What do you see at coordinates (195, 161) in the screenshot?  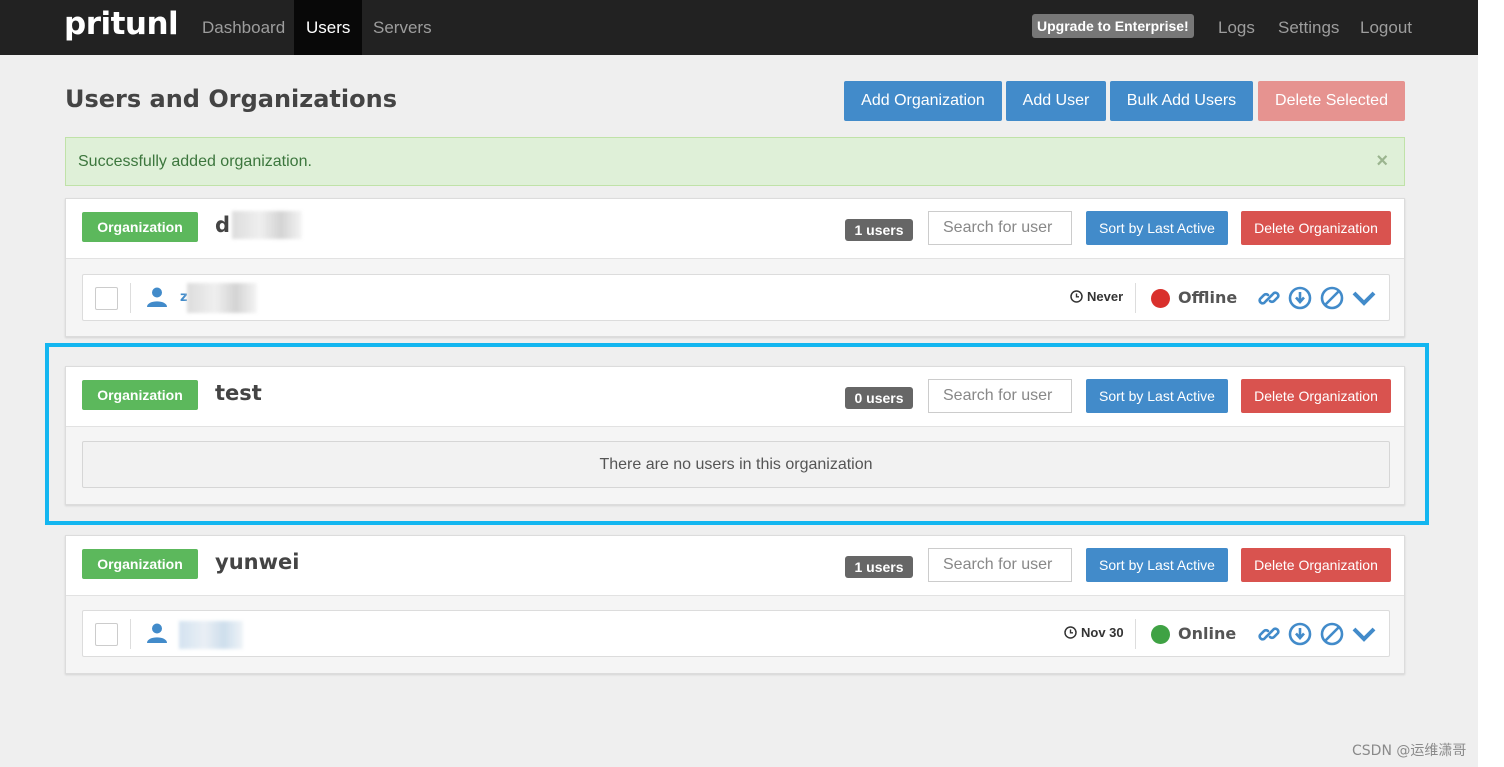 I see `alert-message: Successfully added organization.` at bounding box center [195, 161].